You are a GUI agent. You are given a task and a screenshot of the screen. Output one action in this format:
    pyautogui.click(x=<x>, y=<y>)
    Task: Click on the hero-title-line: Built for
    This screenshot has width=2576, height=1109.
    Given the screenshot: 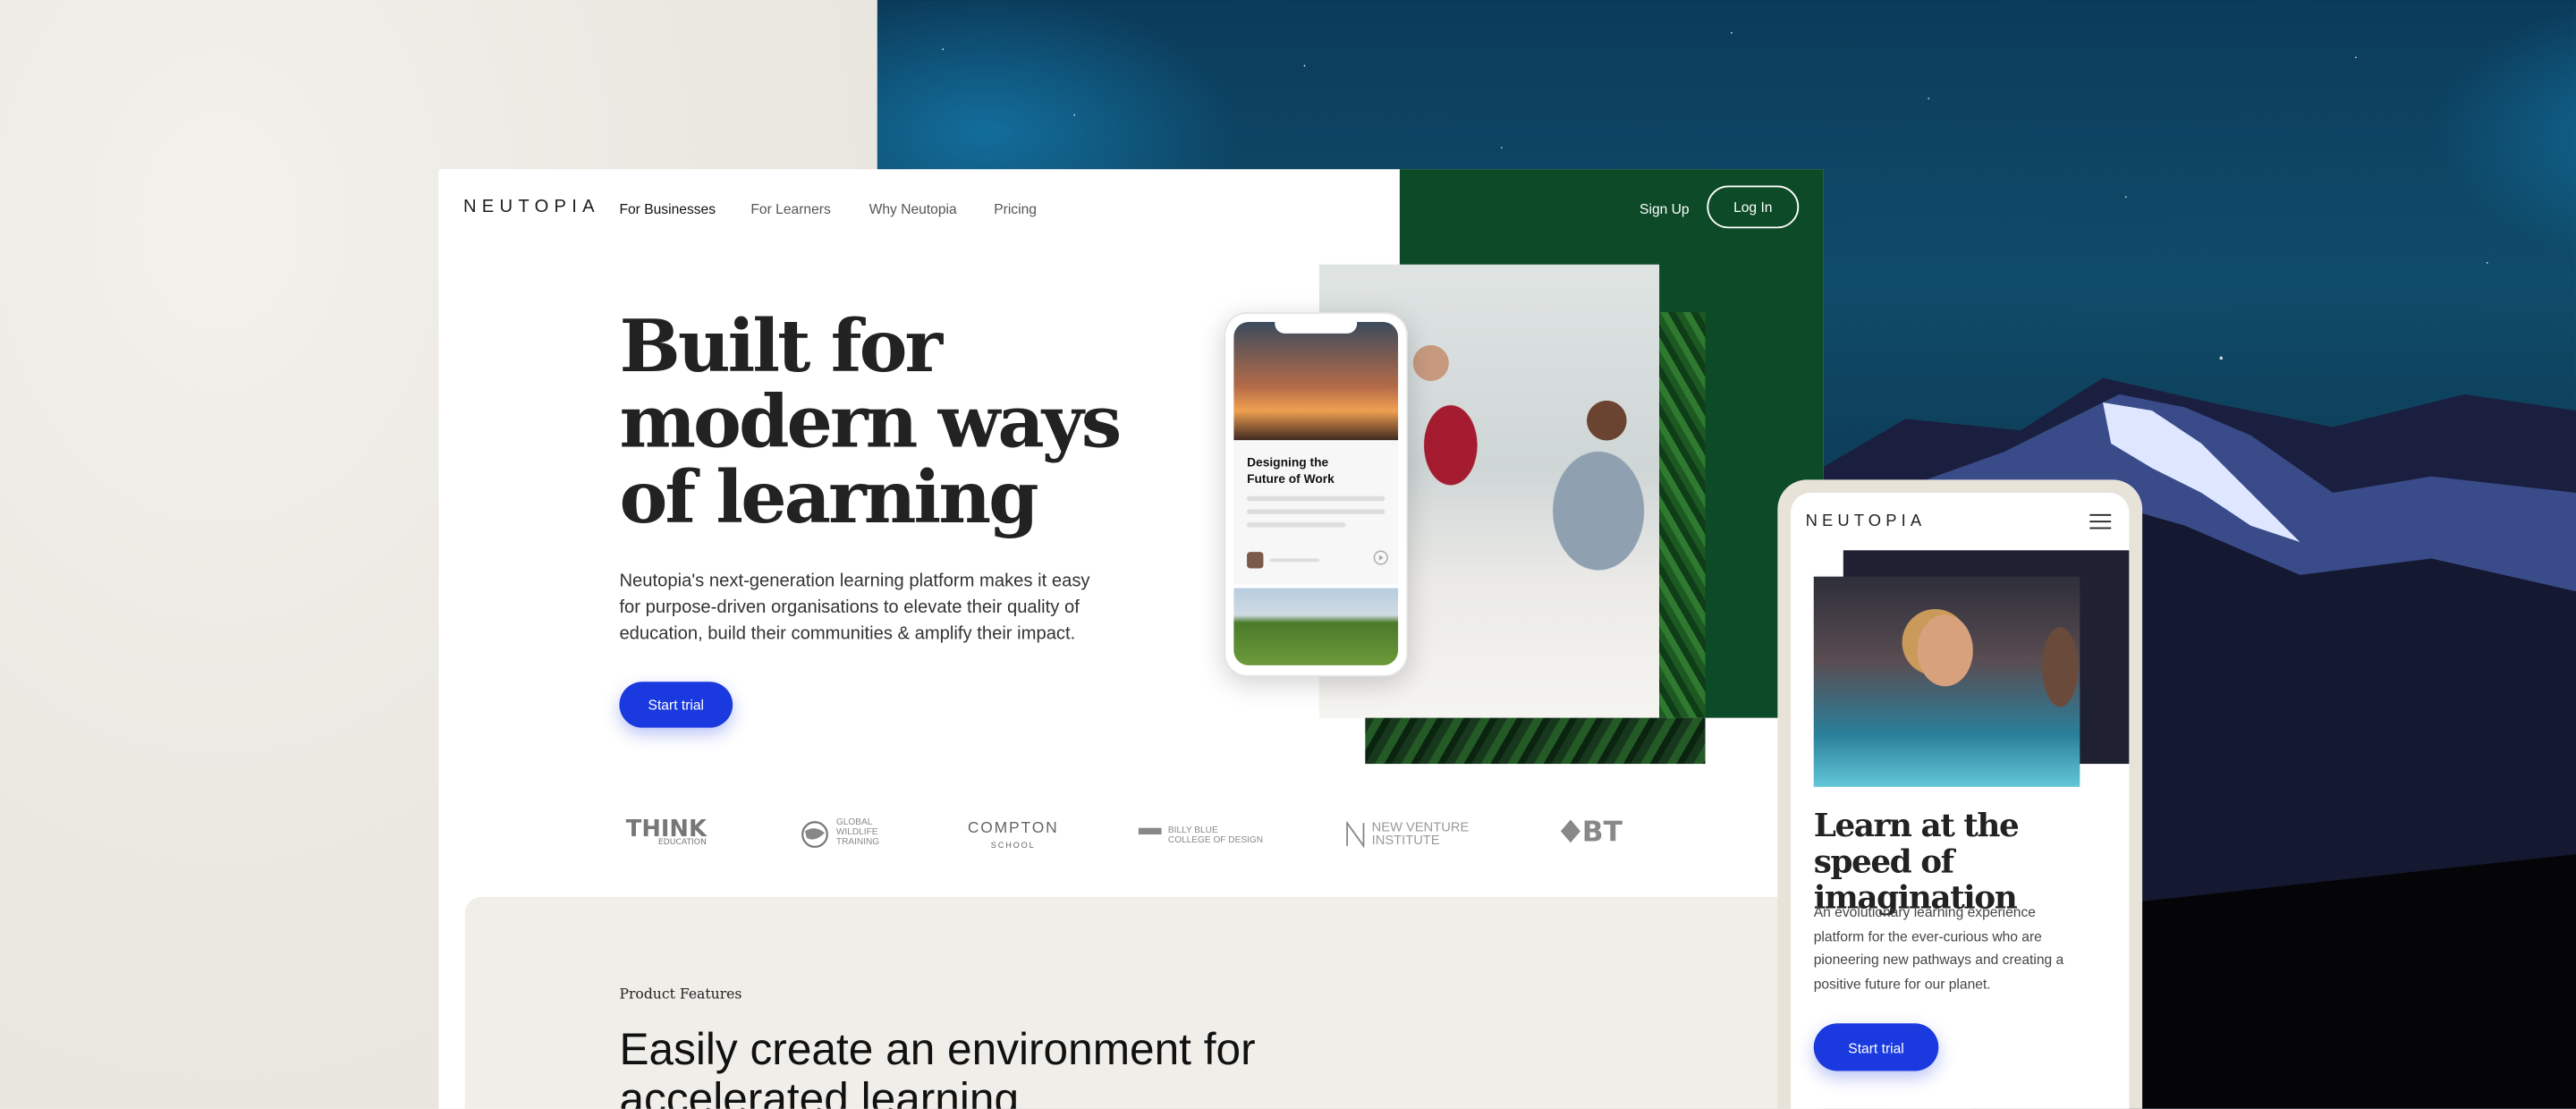 What is the action you would take?
    pyautogui.click(x=781, y=347)
    